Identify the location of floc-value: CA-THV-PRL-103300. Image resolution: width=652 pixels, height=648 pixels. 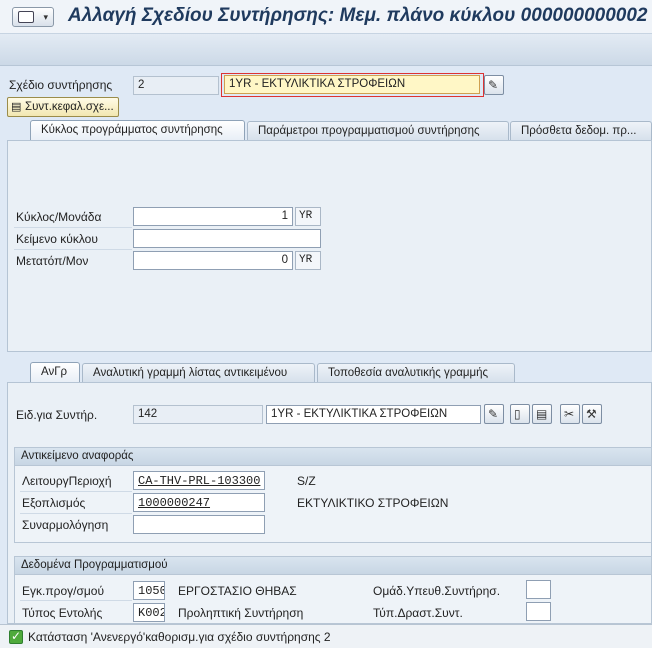
(199, 481).